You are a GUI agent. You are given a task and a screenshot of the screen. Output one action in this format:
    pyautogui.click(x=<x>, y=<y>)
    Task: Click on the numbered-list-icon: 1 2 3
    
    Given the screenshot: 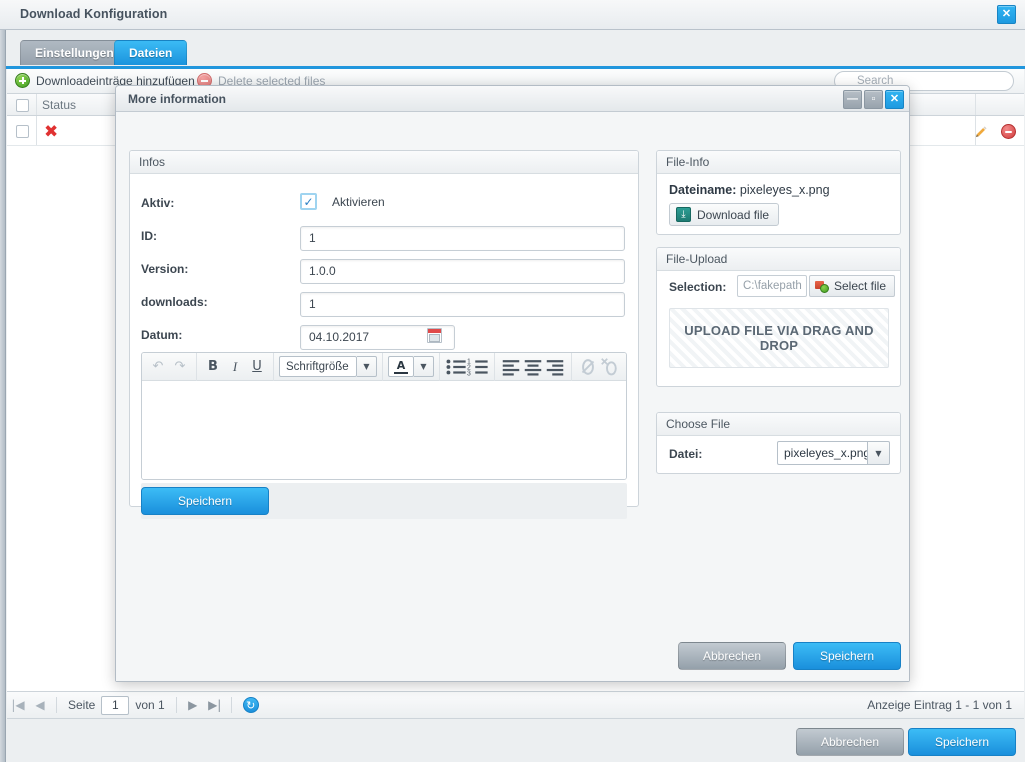 What is the action you would take?
    pyautogui.click(x=478, y=367)
    